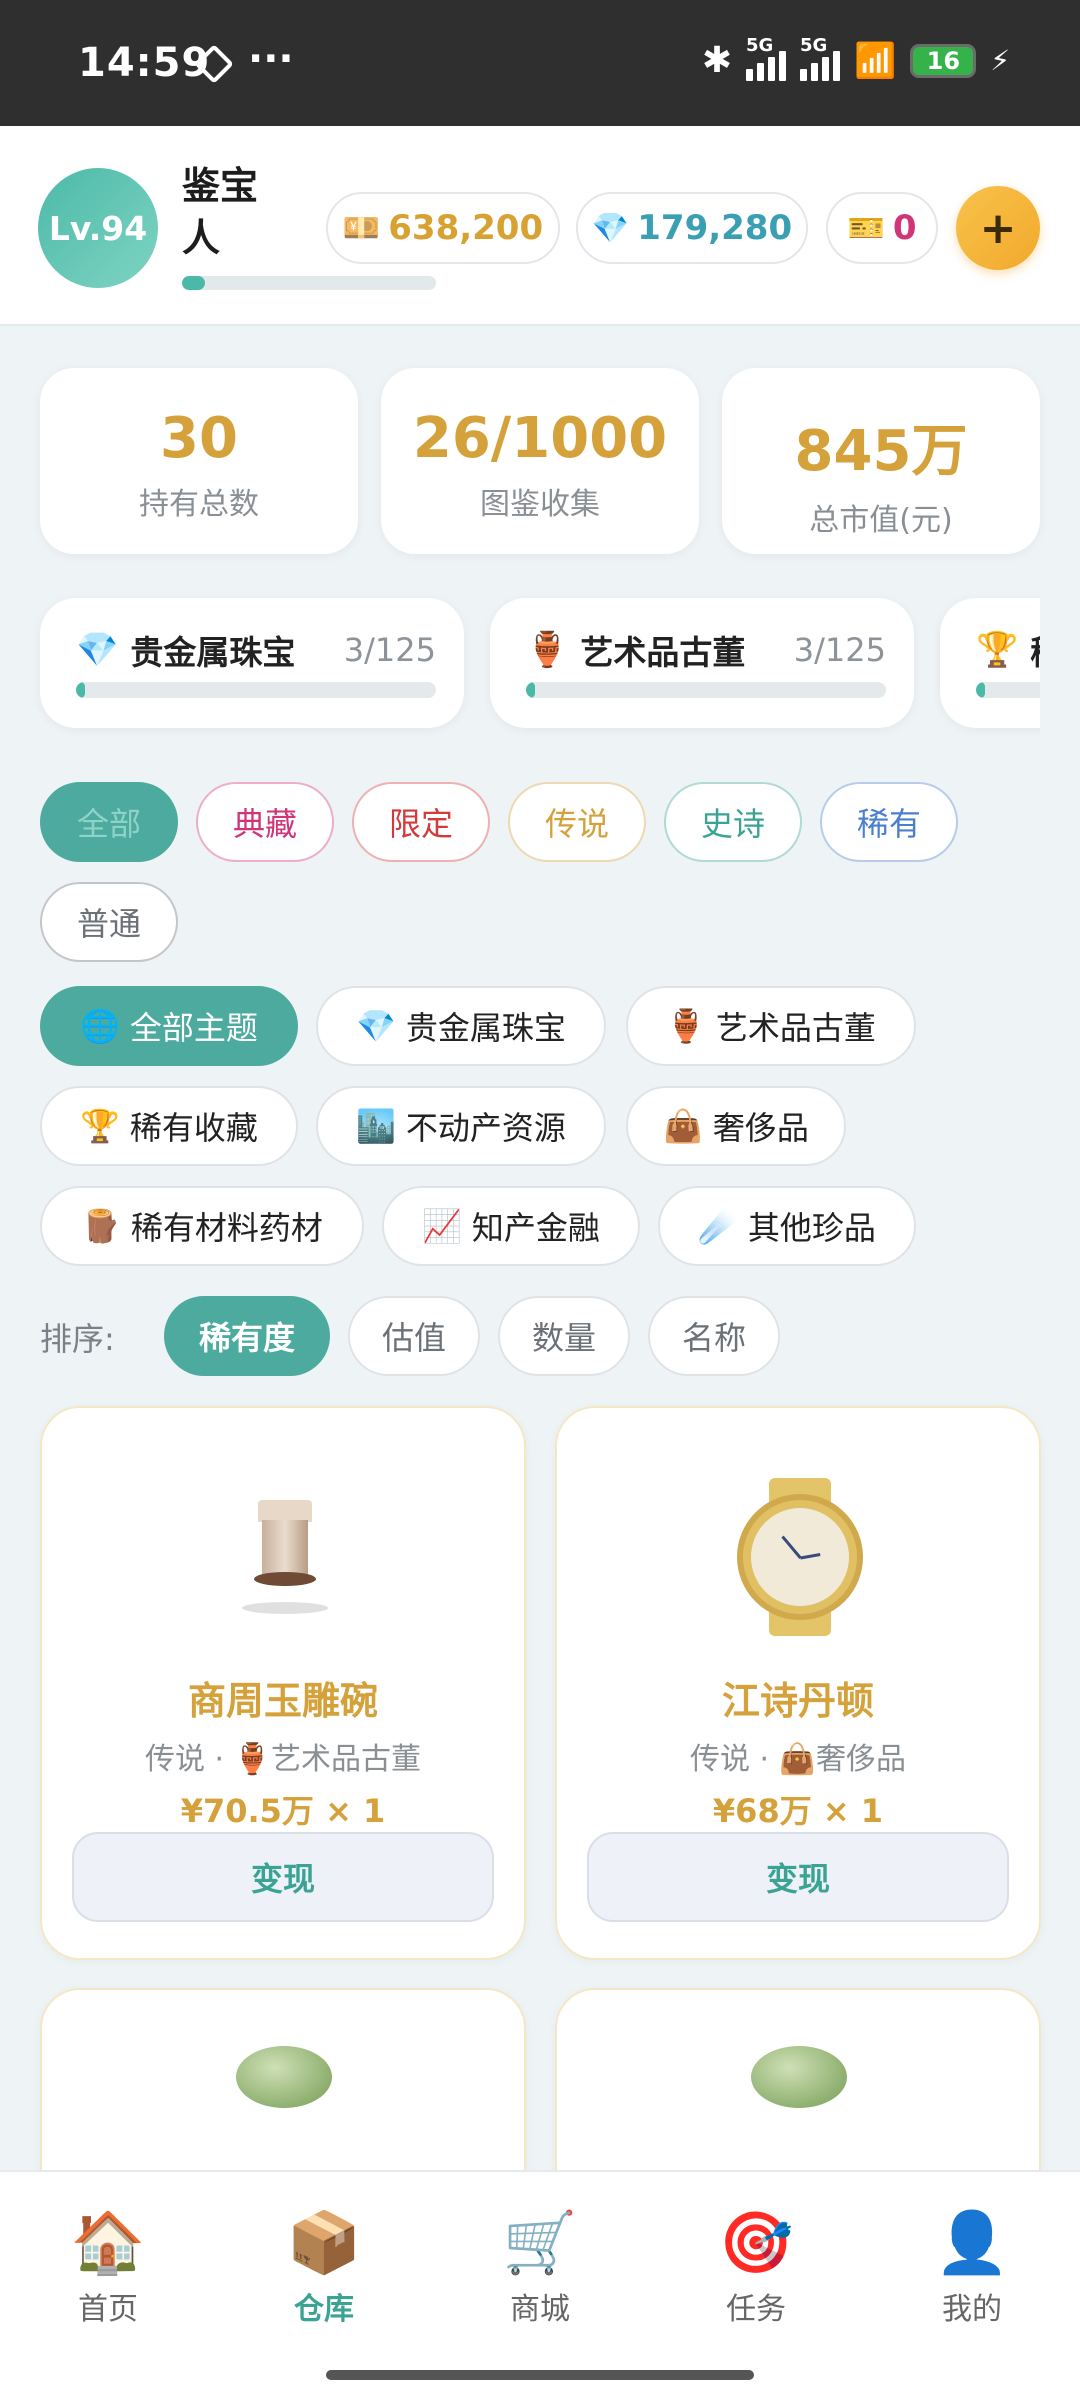 Image resolution: width=1080 pixels, height=2400 pixels. I want to click on theme-filter-all: 🌐 全部主题, so click(169, 1026).